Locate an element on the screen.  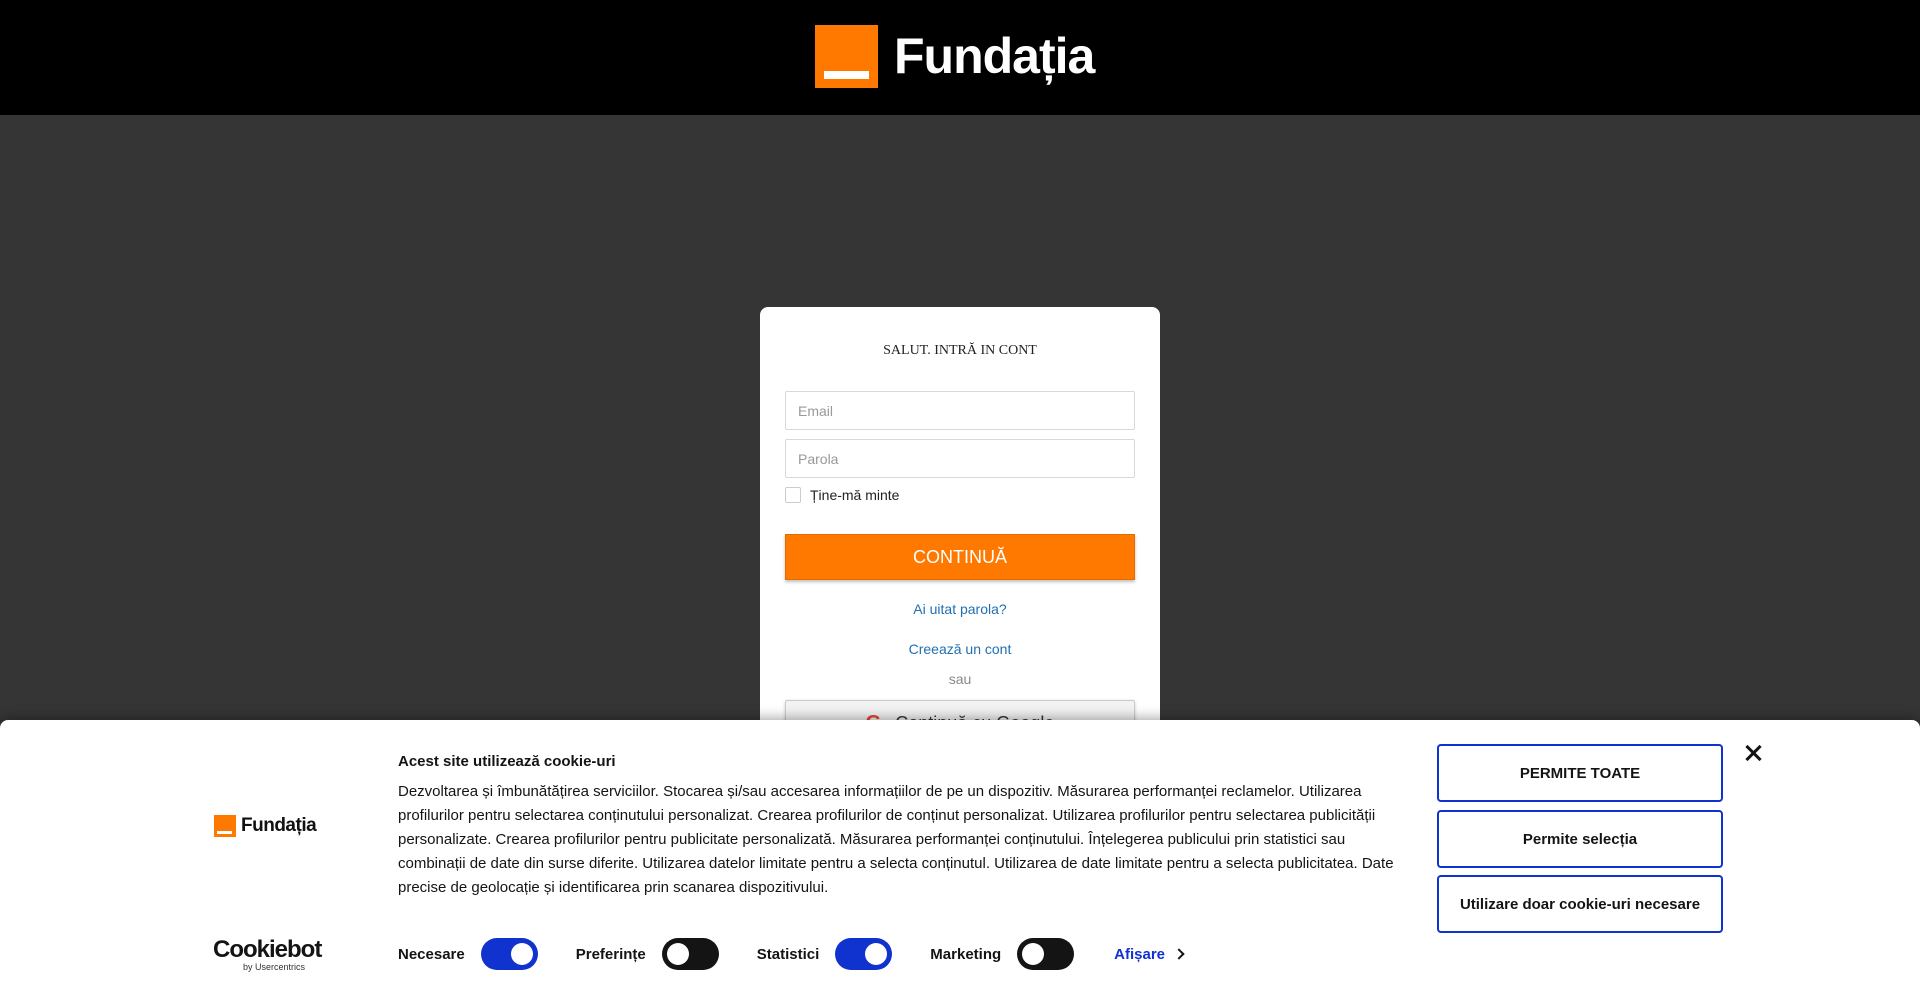
remember-me: Ține-mă minte is located at coordinates (842, 495).